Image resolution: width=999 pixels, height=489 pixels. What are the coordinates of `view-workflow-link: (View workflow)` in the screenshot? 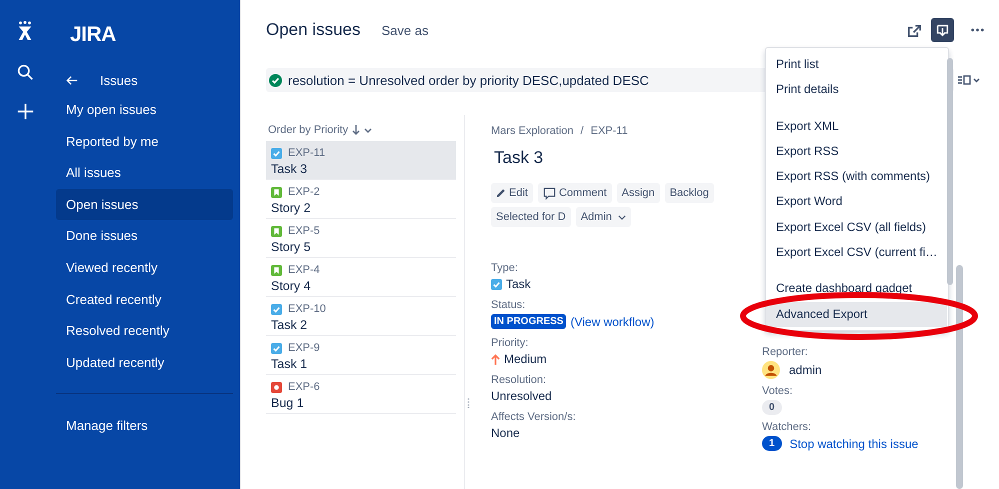 It's located at (612, 321).